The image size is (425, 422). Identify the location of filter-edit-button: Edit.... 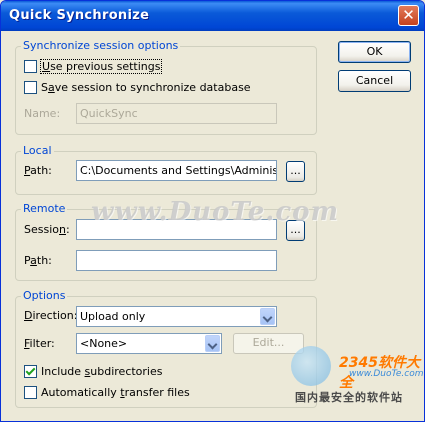
(268, 343).